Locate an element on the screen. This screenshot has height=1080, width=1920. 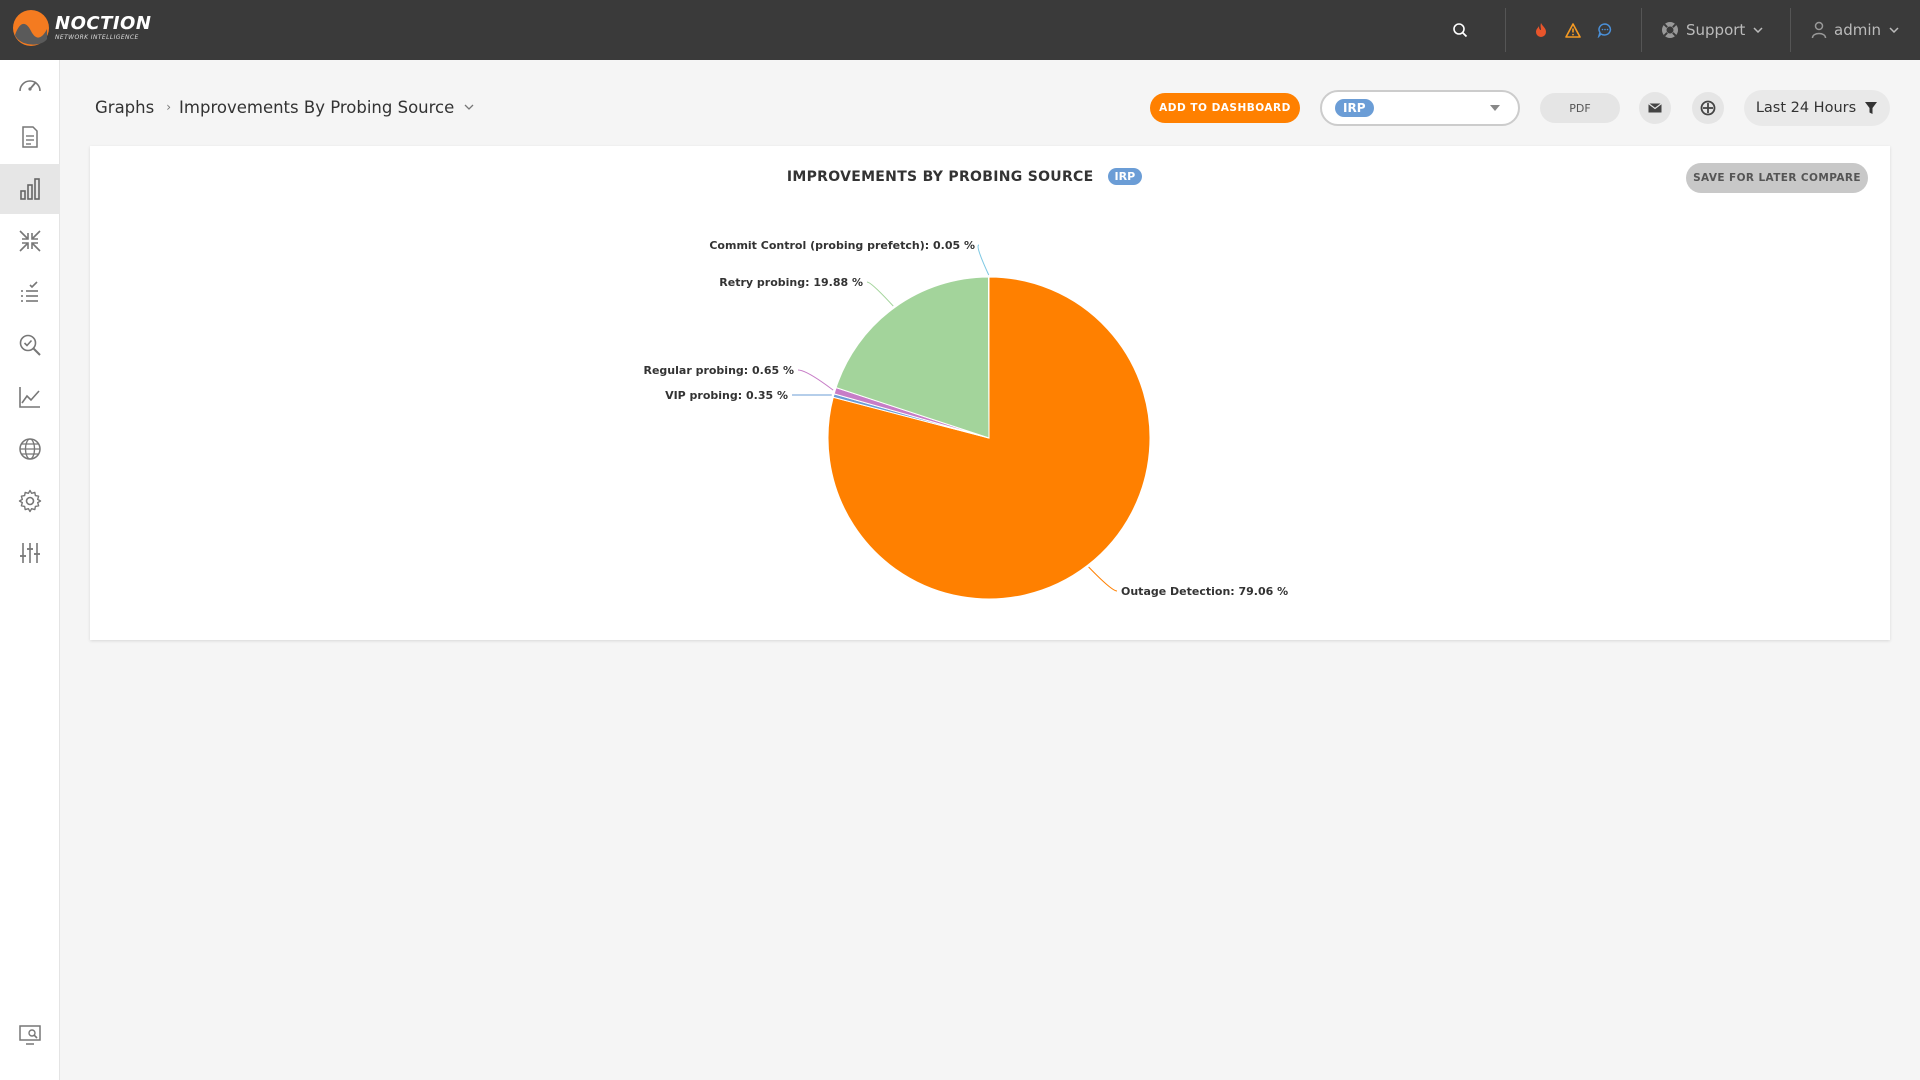
crosshair-icon is located at coordinates (1708, 108).